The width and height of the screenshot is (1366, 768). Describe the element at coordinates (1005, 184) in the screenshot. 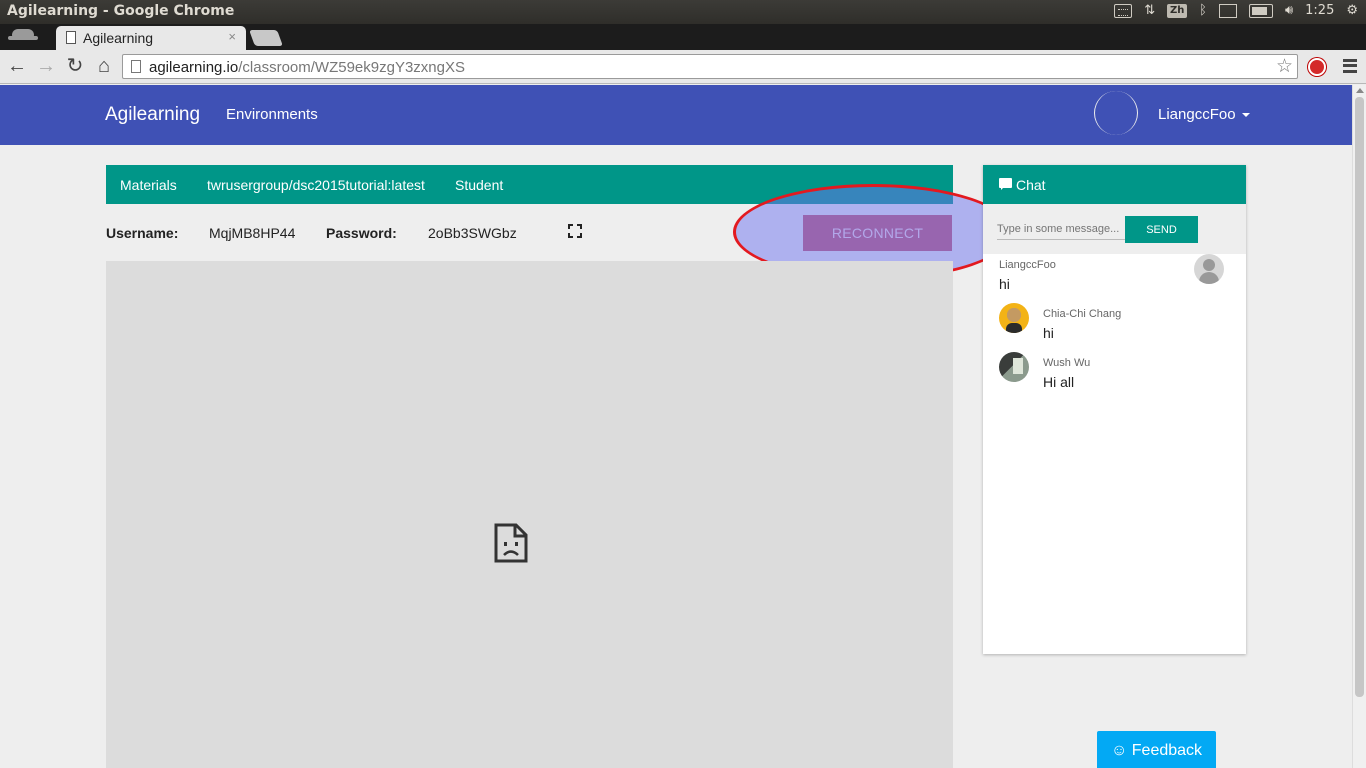

I see `chat-bubble-icon` at that location.